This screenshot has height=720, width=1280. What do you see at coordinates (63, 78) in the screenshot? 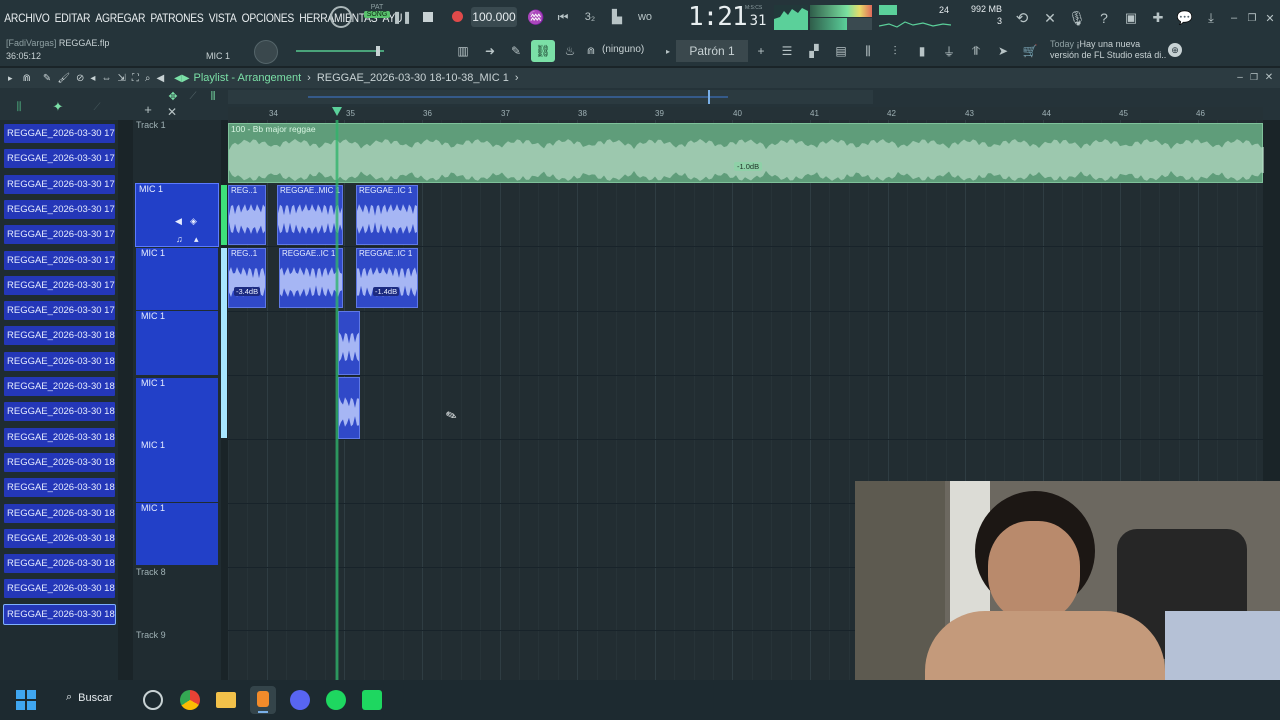
I see `paint-tool-icon: 🖌` at bounding box center [63, 78].